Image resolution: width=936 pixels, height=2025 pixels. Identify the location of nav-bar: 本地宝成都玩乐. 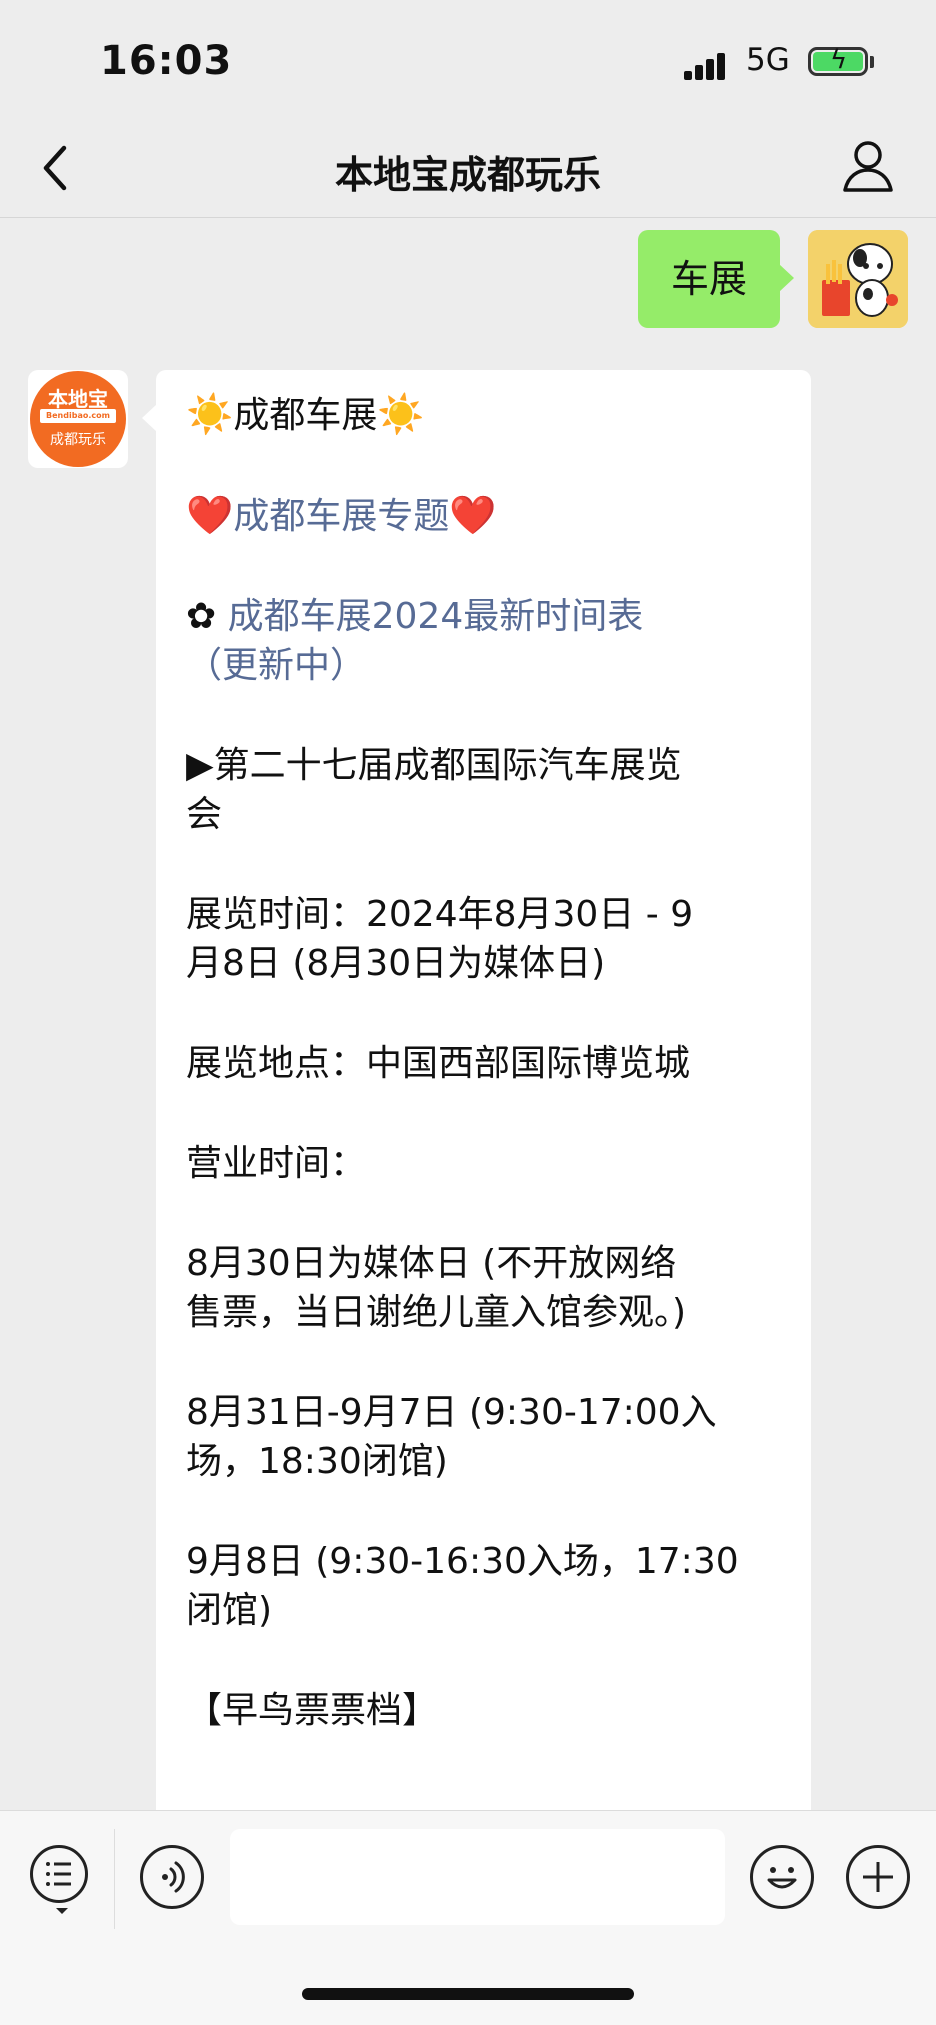
(468, 169).